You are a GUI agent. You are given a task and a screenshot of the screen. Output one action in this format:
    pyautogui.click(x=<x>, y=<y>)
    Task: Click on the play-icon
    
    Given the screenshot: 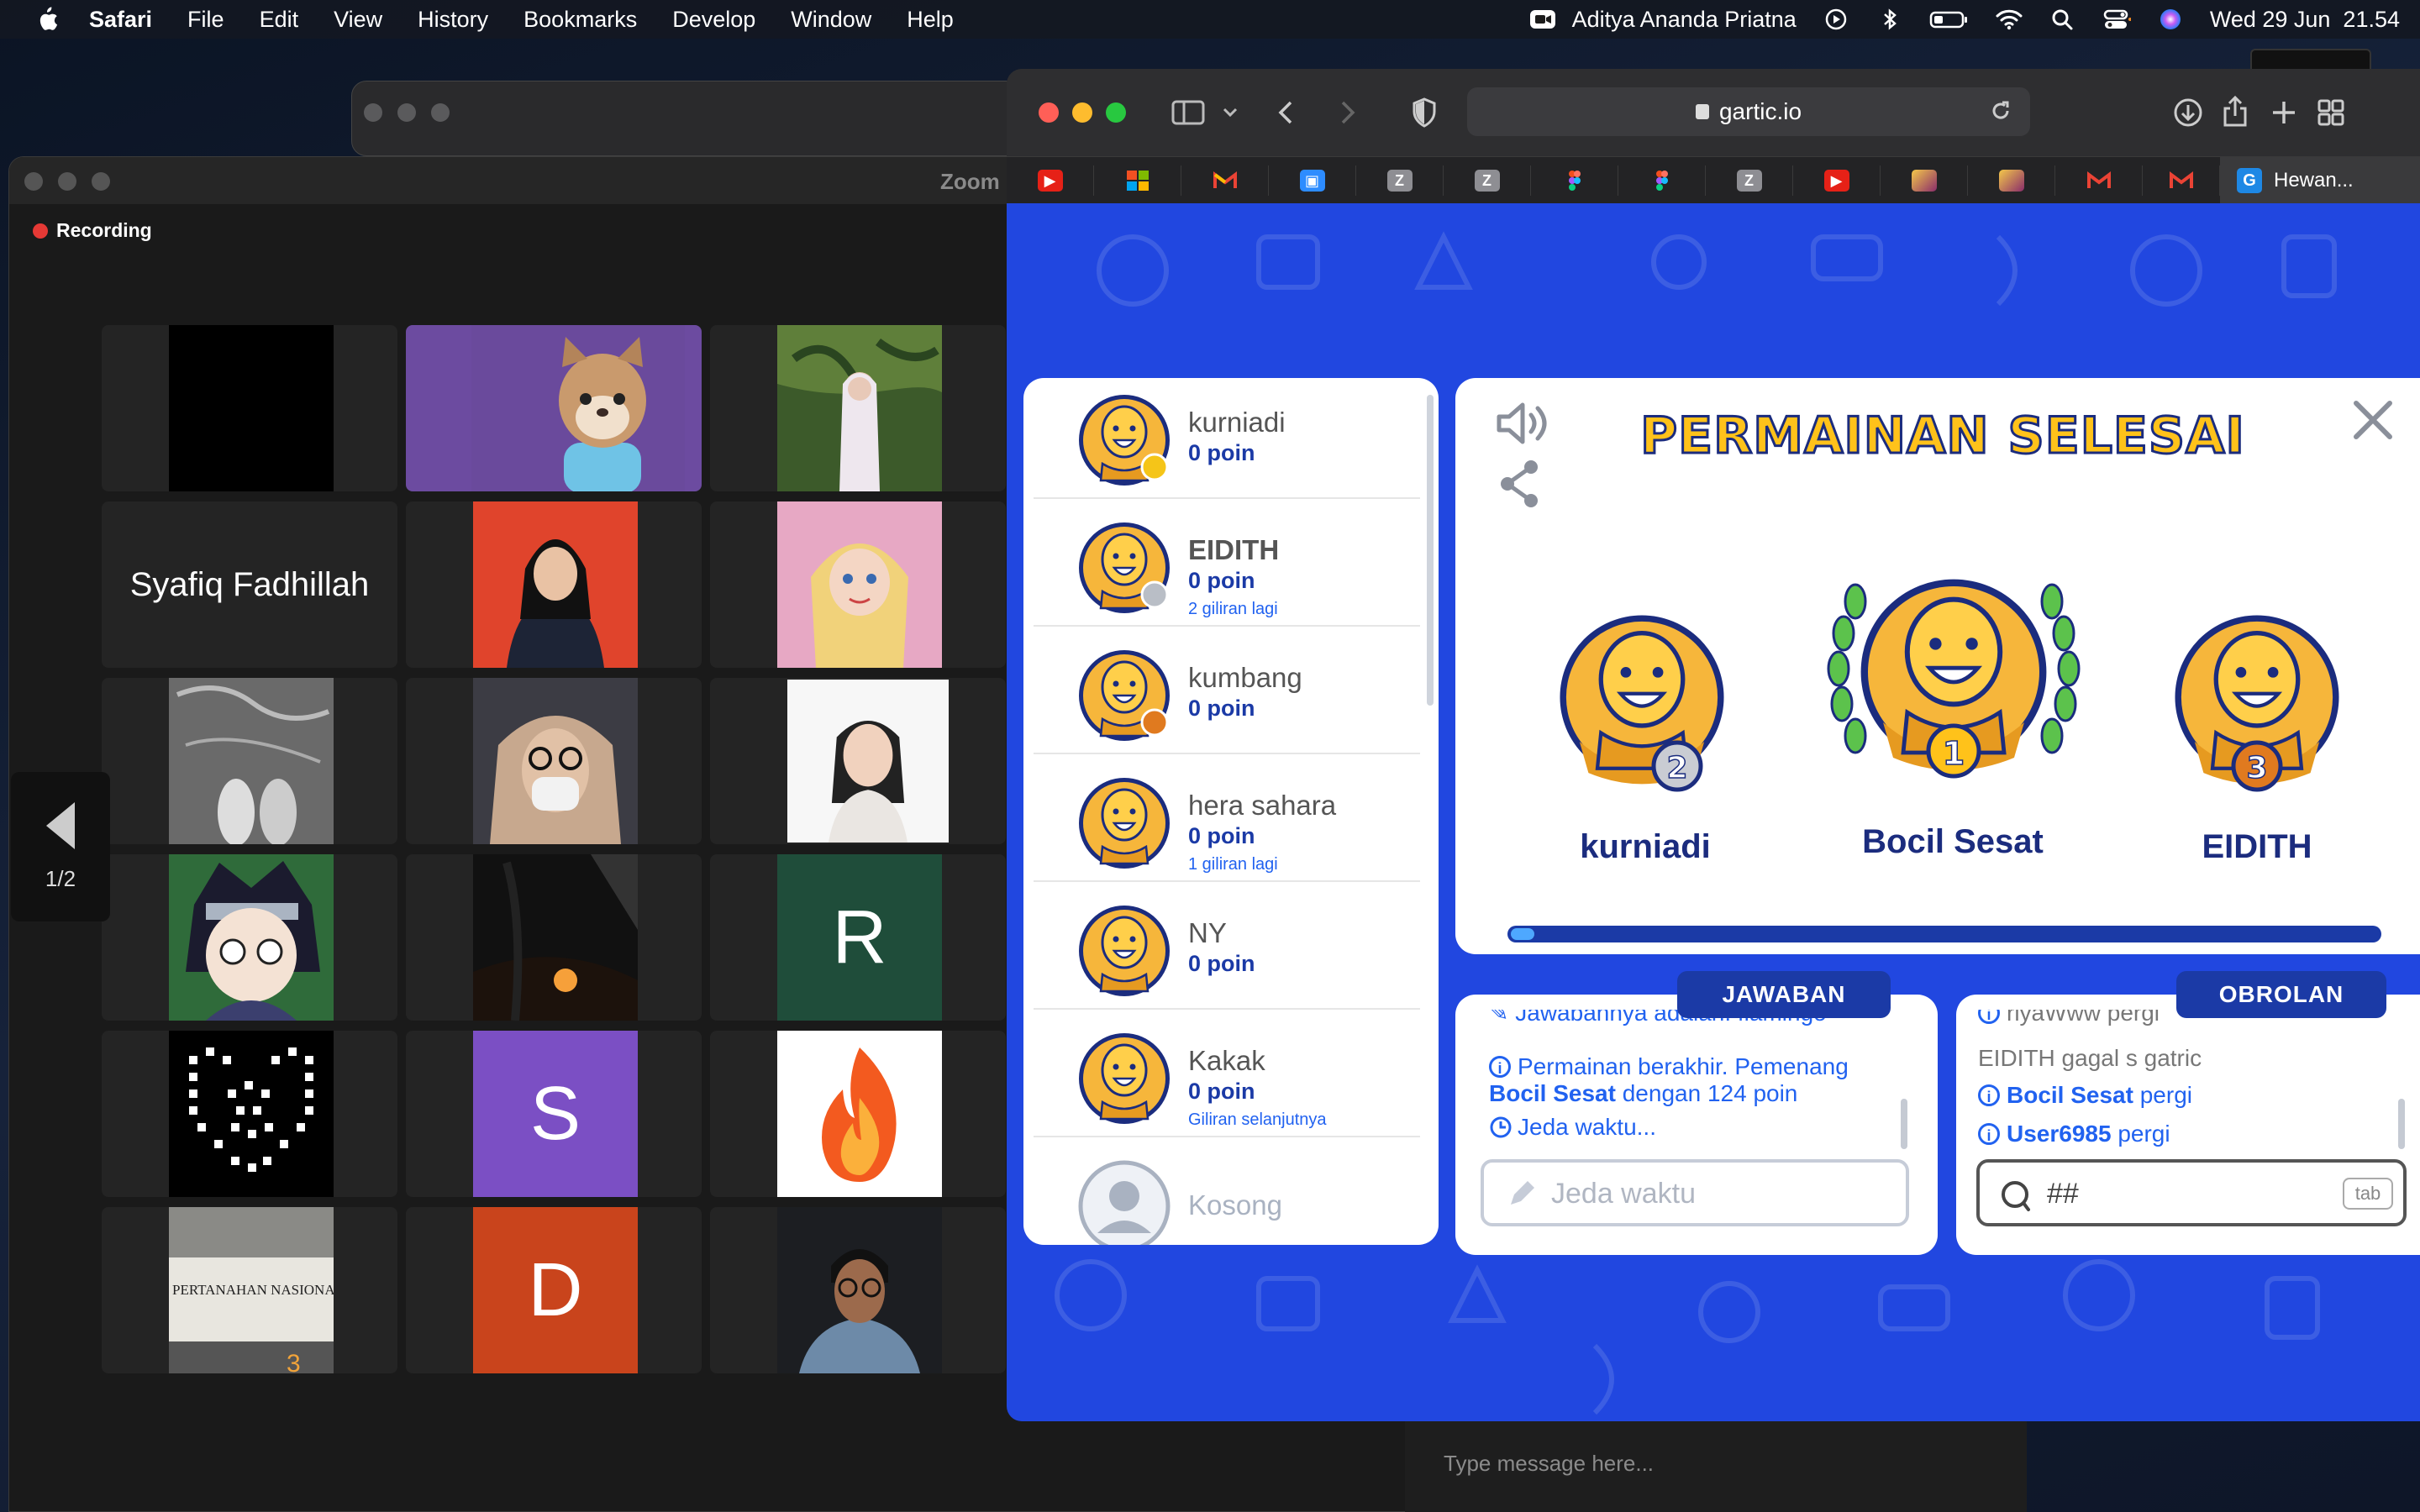 What is the action you would take?
    pyautogui.click(x=1836, y=19)
    